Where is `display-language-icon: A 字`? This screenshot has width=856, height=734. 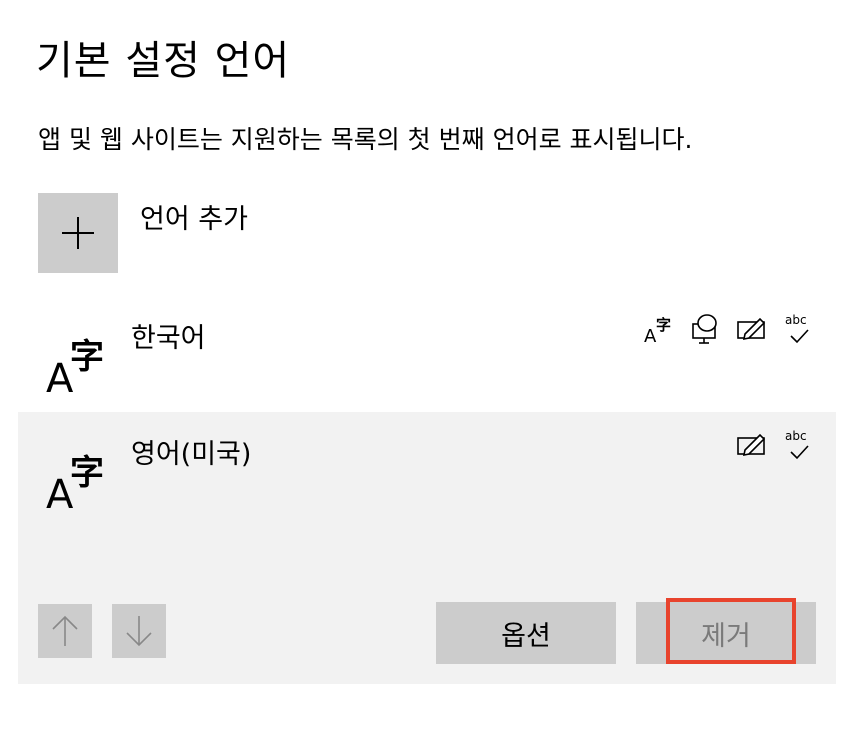
display-language-icon: A 字 is located at coordinates (657, 331).